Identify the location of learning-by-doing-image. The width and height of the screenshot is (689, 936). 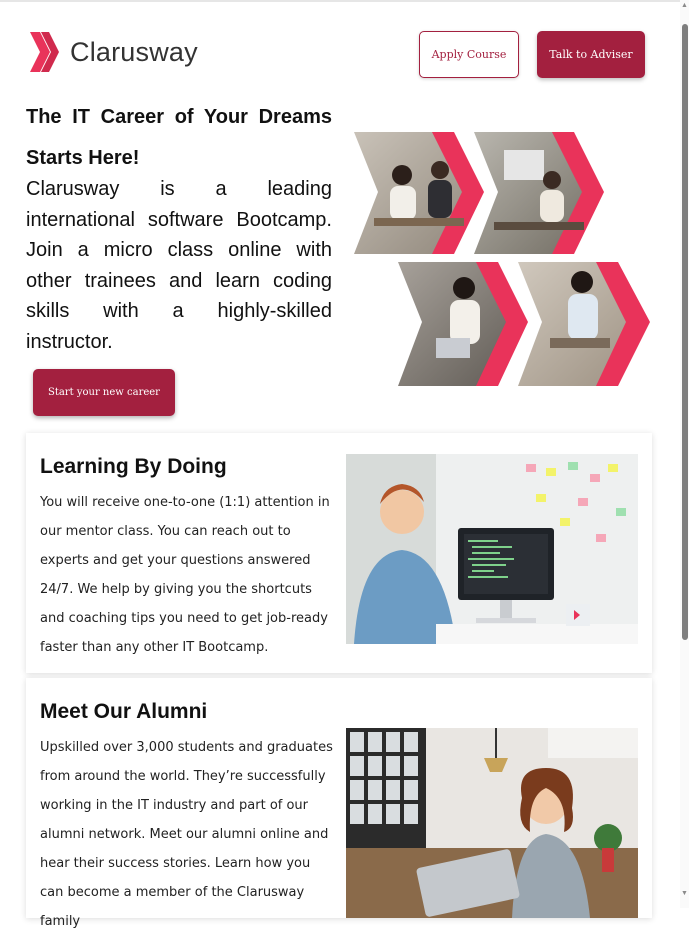
(492, 549).